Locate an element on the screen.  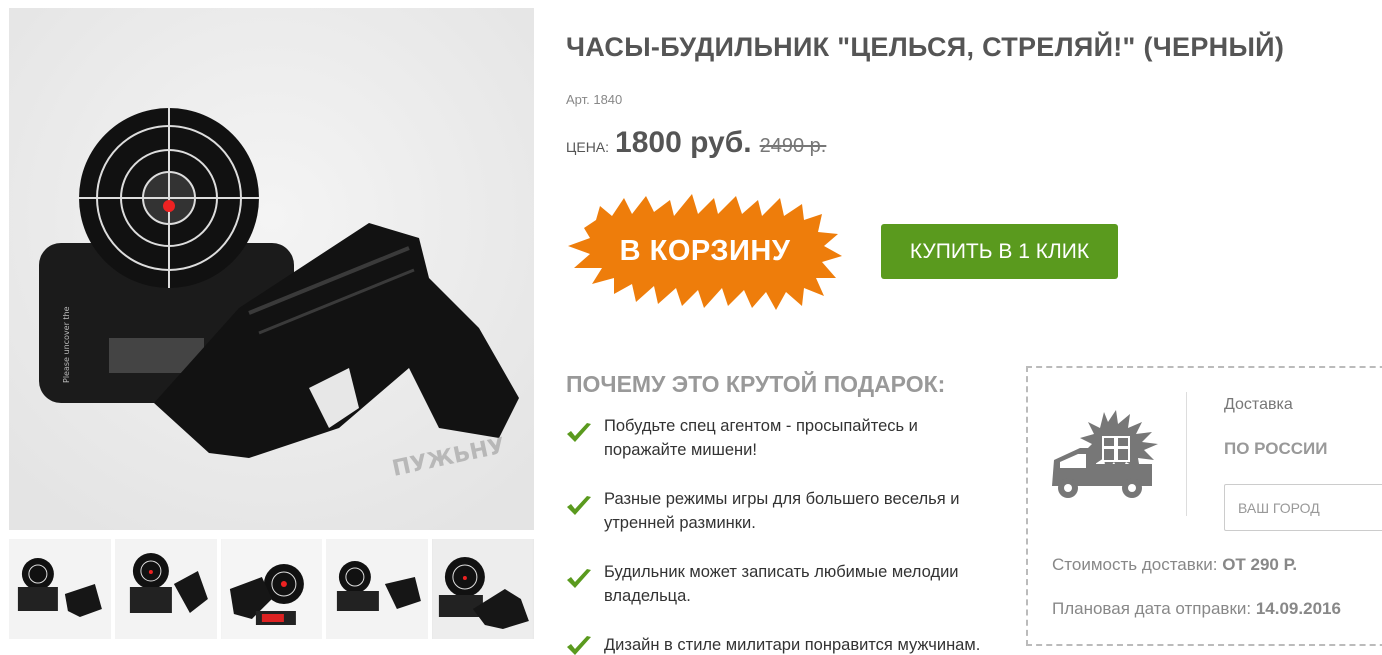
product-sku: Арт. 1840 is located at coordinates (594, 99).